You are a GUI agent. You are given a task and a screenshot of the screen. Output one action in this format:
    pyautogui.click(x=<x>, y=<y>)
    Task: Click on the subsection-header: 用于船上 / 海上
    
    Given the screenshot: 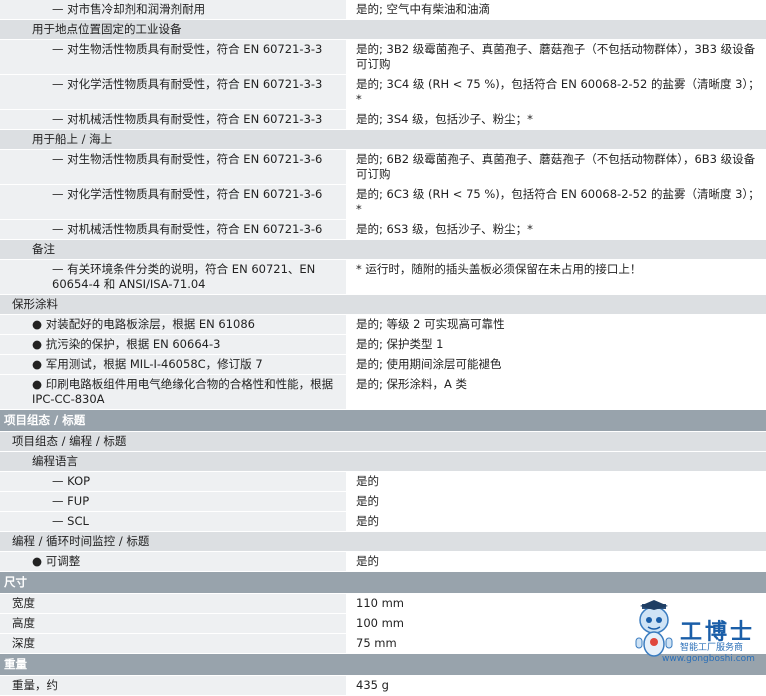 What is the action you would take?
    pyautogui.click(x=383, y=140)
    